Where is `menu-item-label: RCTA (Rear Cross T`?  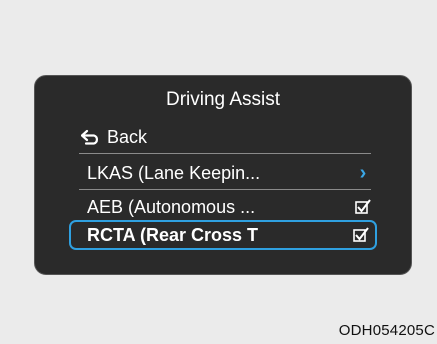 menu-item-label: RCTA (Rear Cross T is located at coordinates (173, 234).